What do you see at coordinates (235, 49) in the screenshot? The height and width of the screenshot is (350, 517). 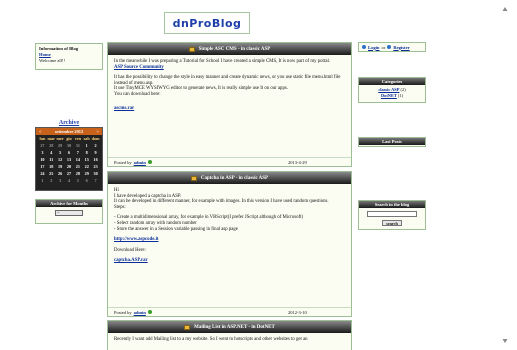 I see `post-title: Simple ASC CMS - in classic ASP` at bounding box center [235, 49].